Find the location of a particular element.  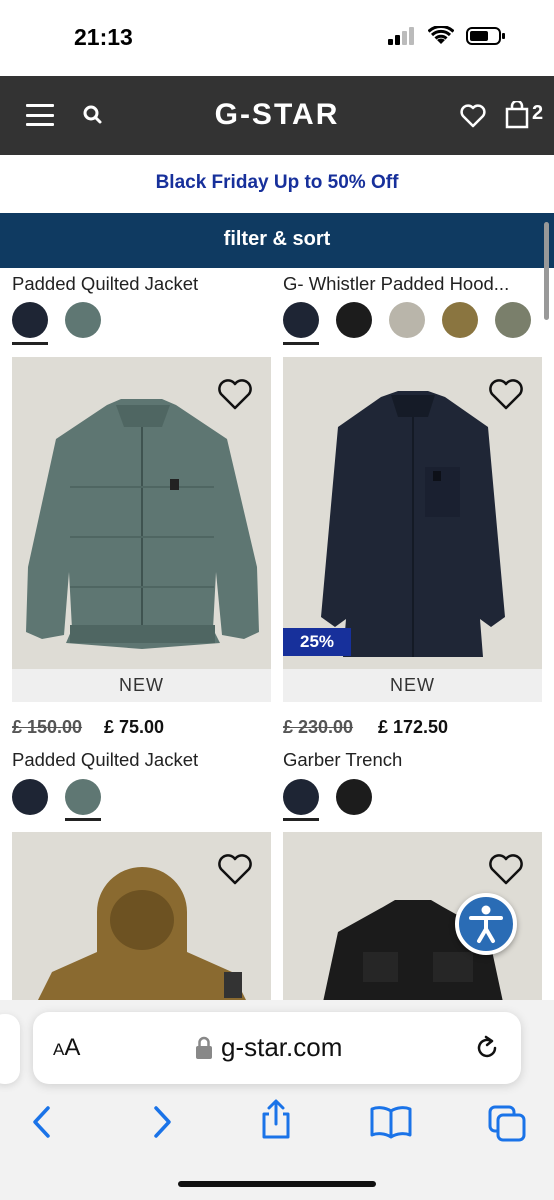

forward-icon is located at coordinates (162, 1122).